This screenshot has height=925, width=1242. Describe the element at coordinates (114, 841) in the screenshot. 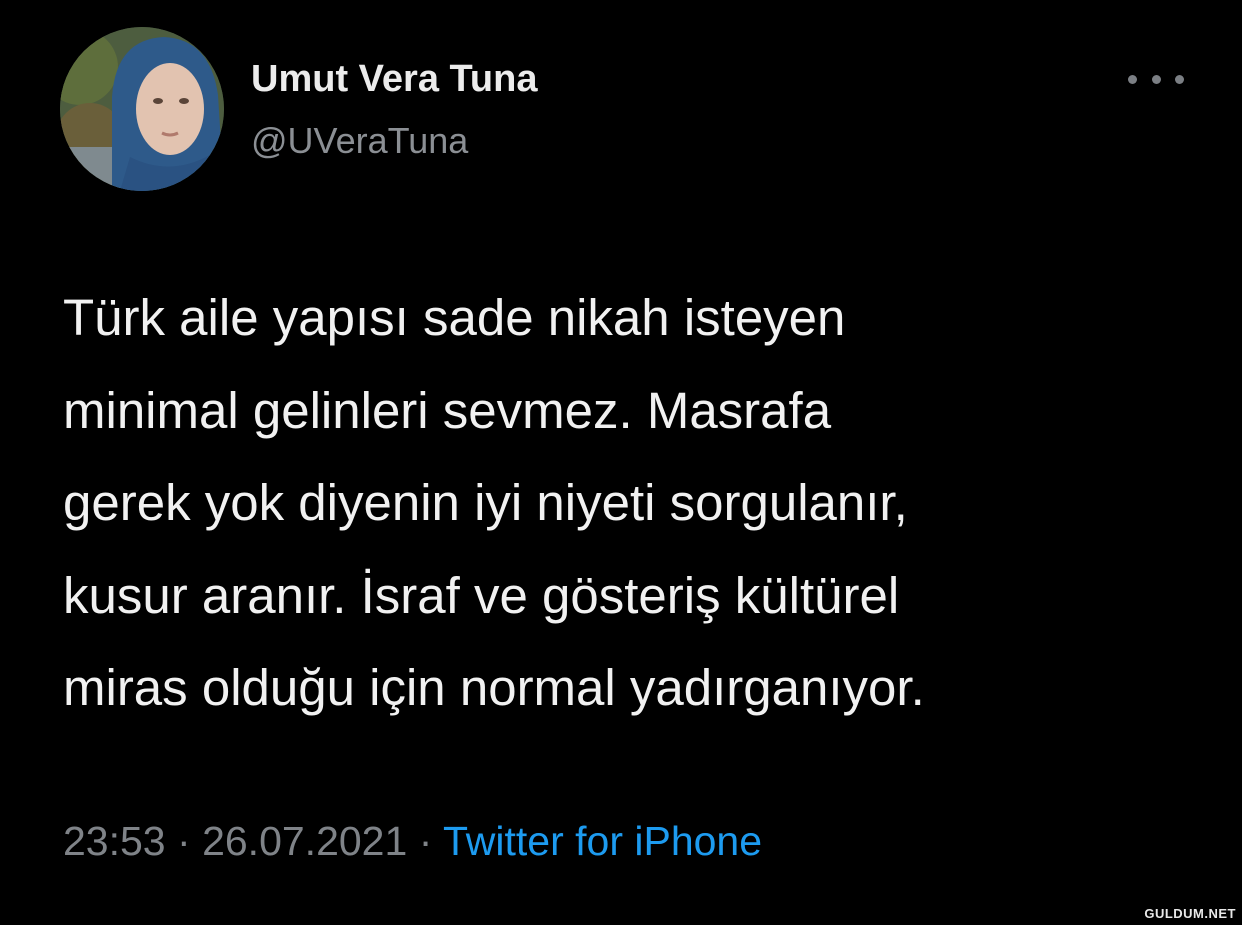

I see `tweet-time: 23:53` at that location.